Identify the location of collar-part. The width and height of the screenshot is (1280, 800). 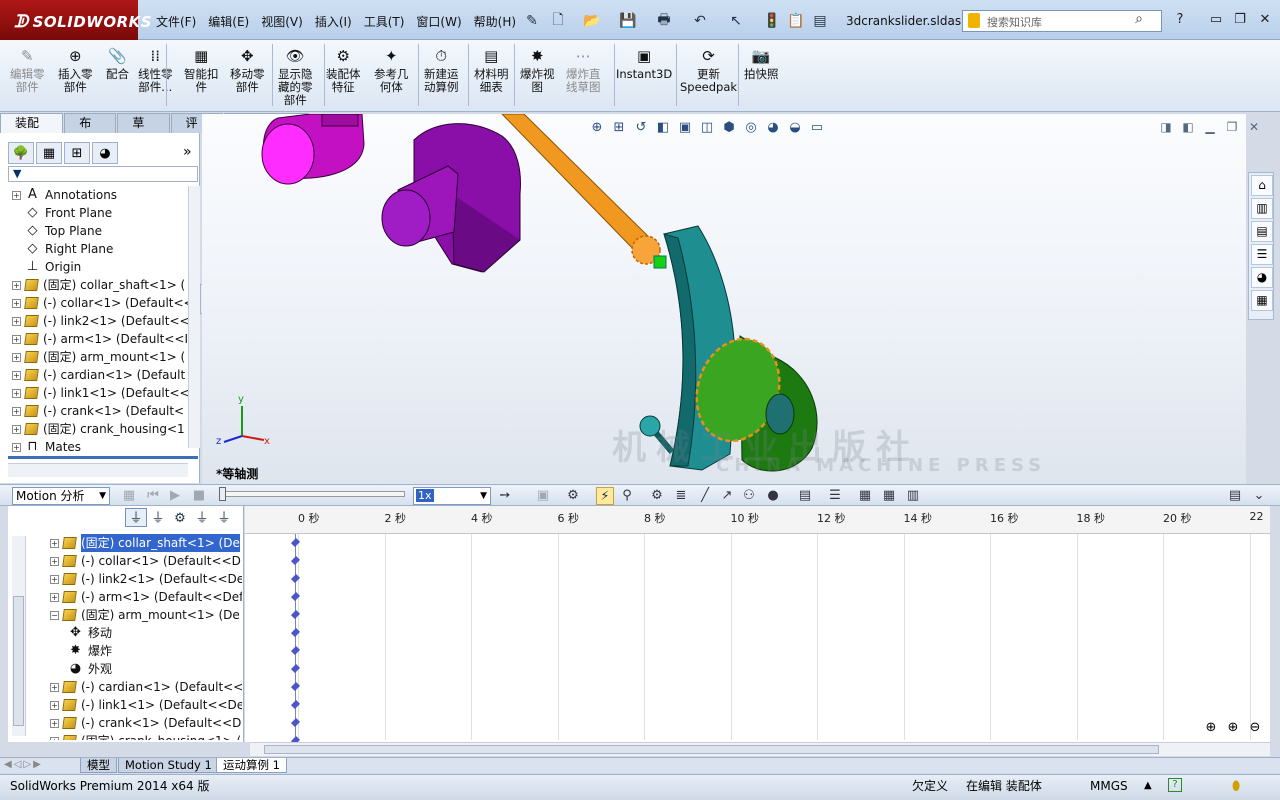
(313, 149).